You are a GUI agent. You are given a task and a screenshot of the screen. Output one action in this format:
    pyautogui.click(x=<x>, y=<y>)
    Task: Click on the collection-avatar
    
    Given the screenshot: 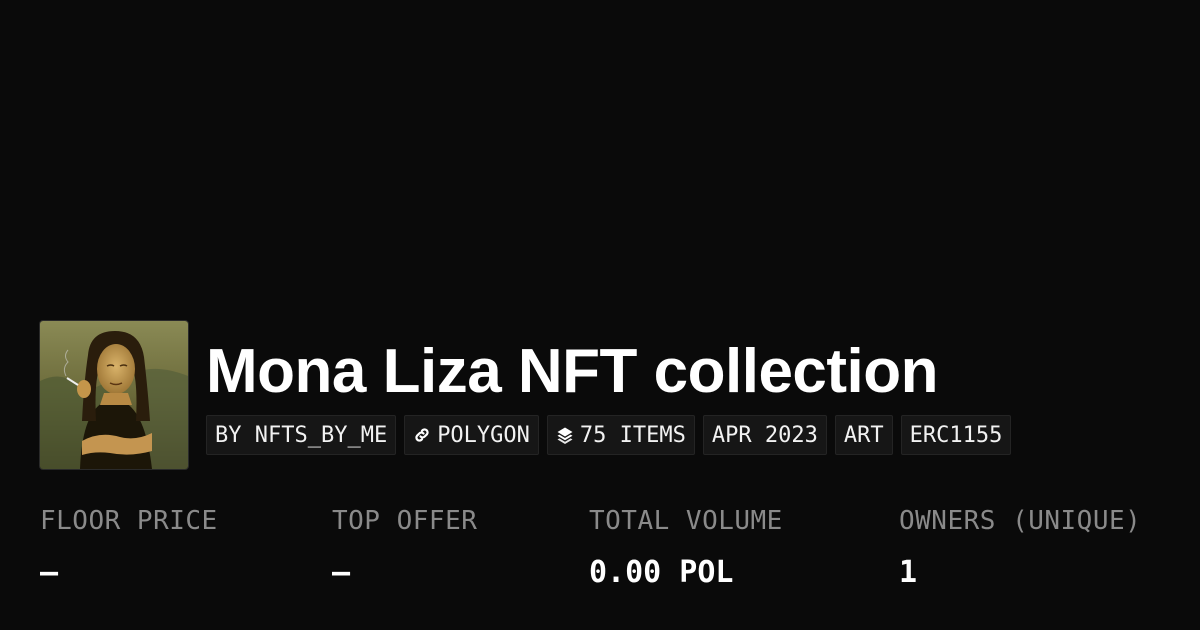 What is the action you would take?
    pyautogui.click(x=114, y=395)
    